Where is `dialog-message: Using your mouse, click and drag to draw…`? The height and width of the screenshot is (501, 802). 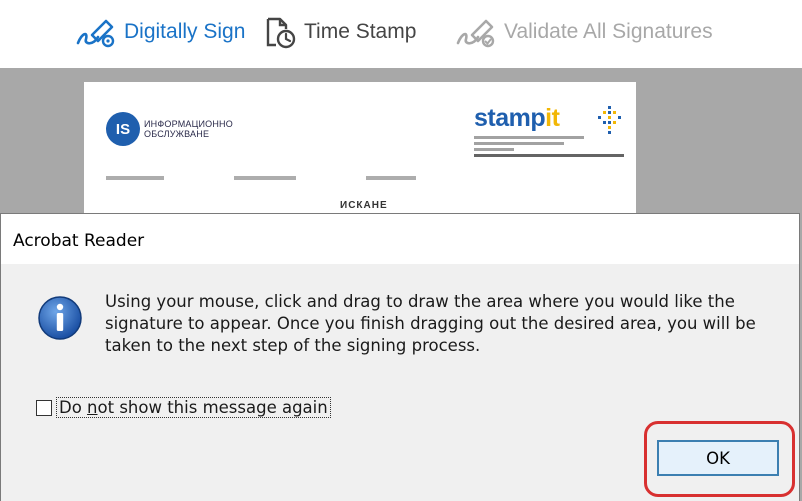 dialog-message: Using your mouse, click and drag to draw… is located at coordinates (430, 323).